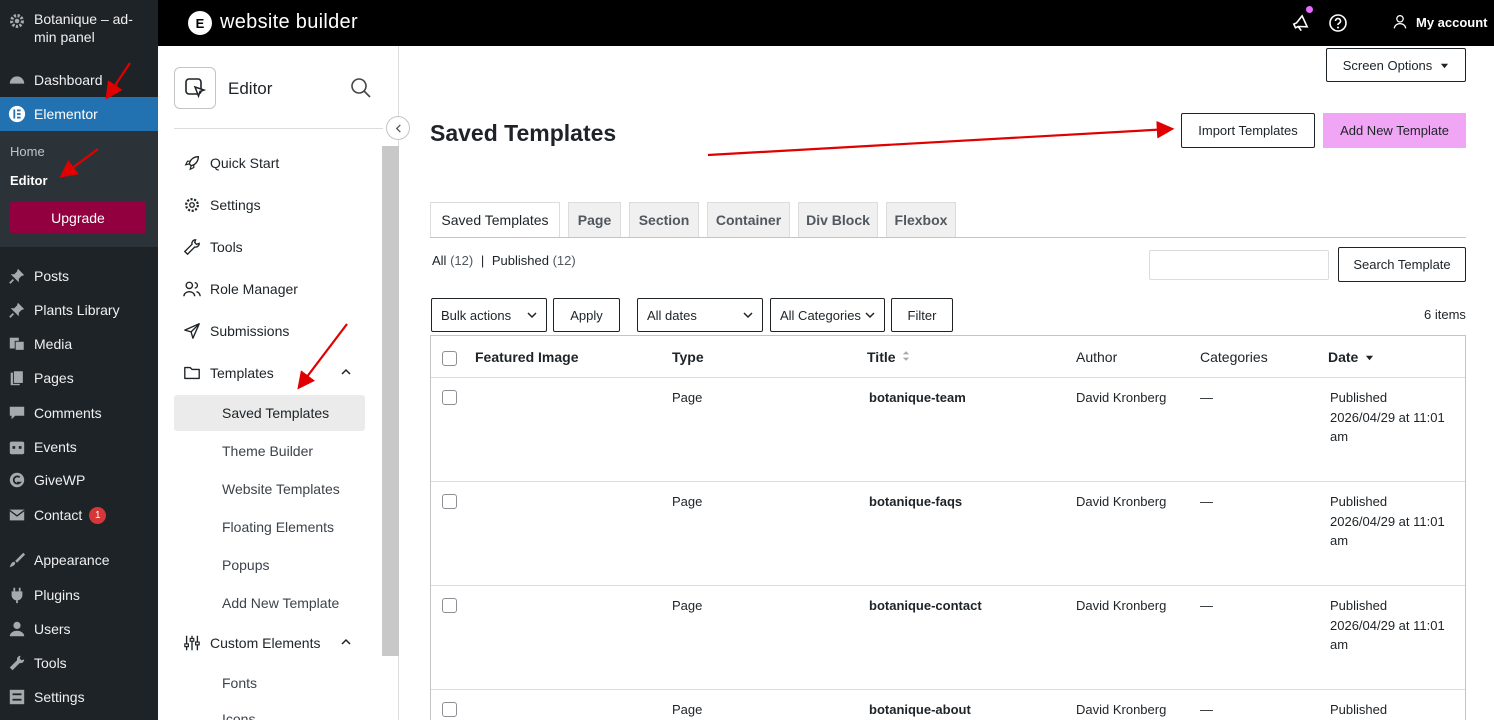  I want to click on panel-sub-popups: Popups, so click(245, 565).